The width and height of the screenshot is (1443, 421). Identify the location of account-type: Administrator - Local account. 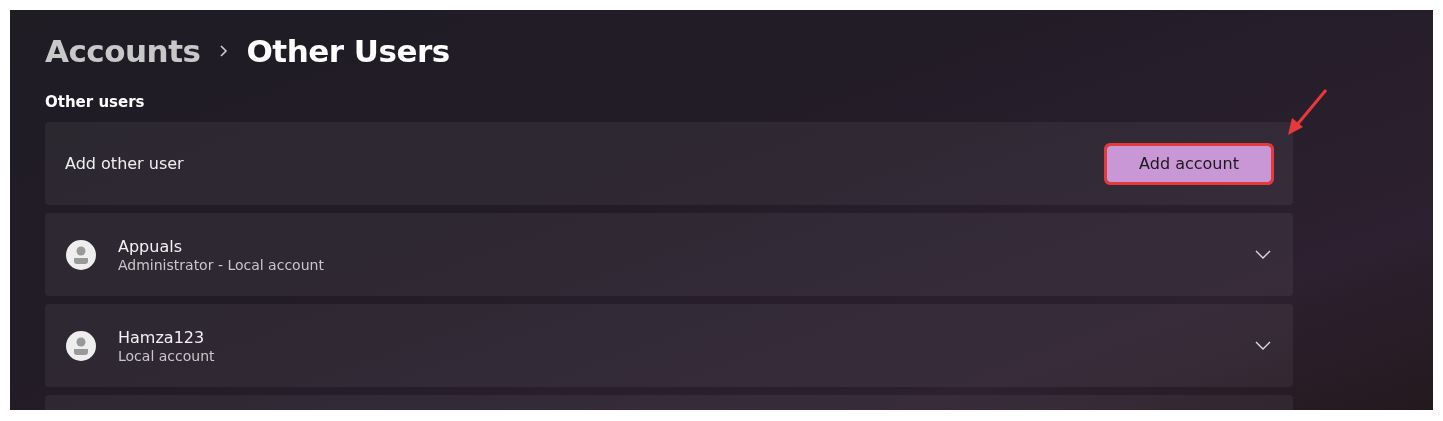
(221, 264).